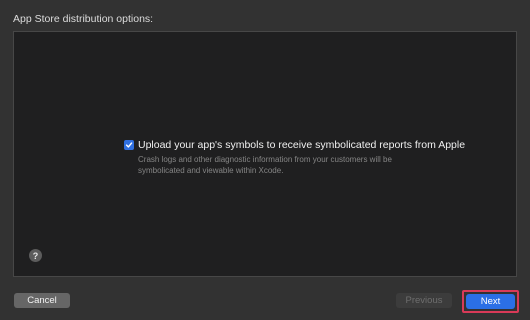  Describe the element at coordinates (490, 301) in the screenshot. I see `next-button: Next` at that location.